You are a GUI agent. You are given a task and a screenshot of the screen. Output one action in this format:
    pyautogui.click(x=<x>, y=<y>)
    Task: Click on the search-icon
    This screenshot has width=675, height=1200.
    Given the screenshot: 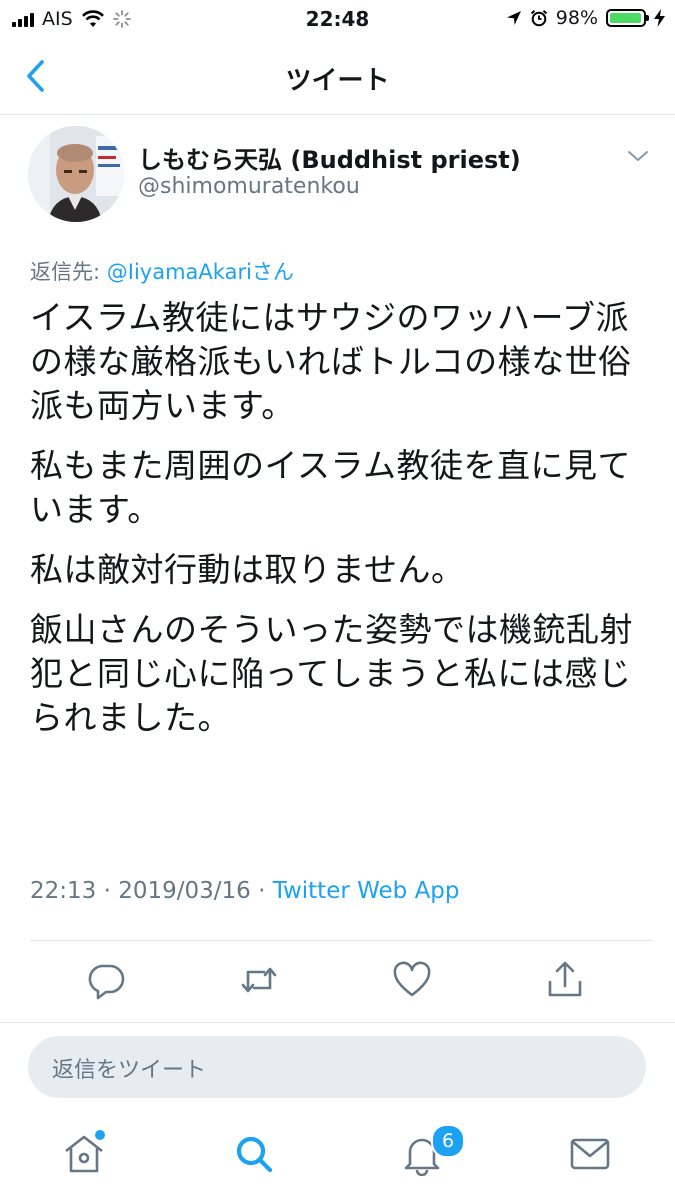 What is the action you would take?
    pyautogui.click(x=254, y=1154)
    